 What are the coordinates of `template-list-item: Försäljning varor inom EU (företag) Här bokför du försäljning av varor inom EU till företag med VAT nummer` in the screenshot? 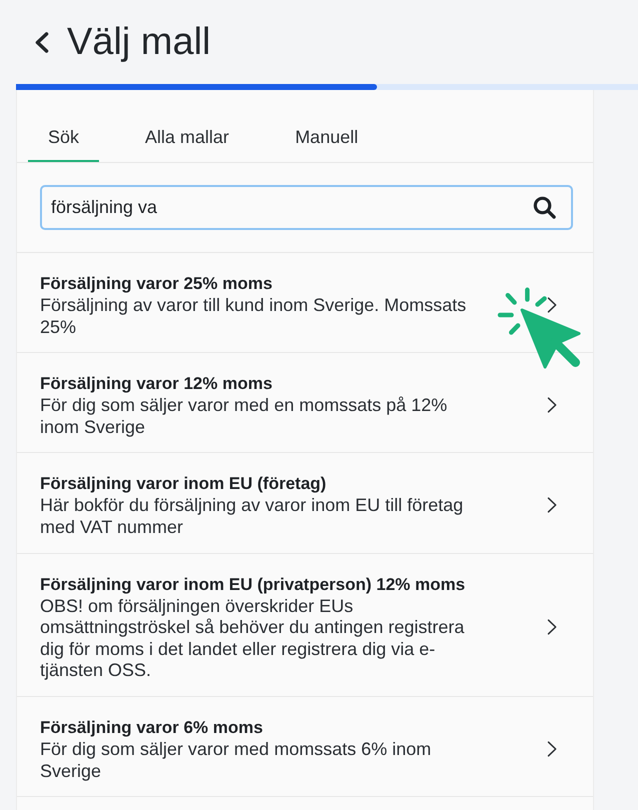 It's located at (305, 503).